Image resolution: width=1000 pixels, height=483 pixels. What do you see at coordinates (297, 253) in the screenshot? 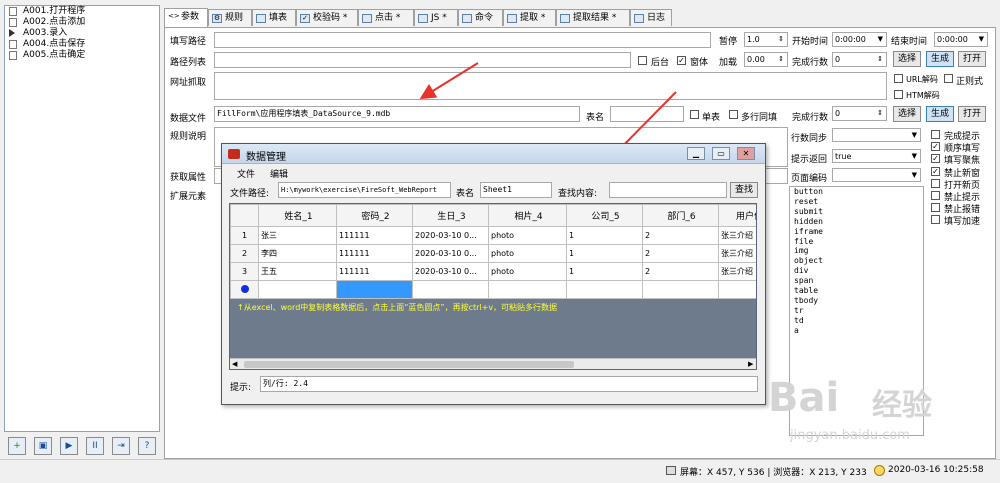
I see `grid-cell: 李四` at bounding box center [297, 253].